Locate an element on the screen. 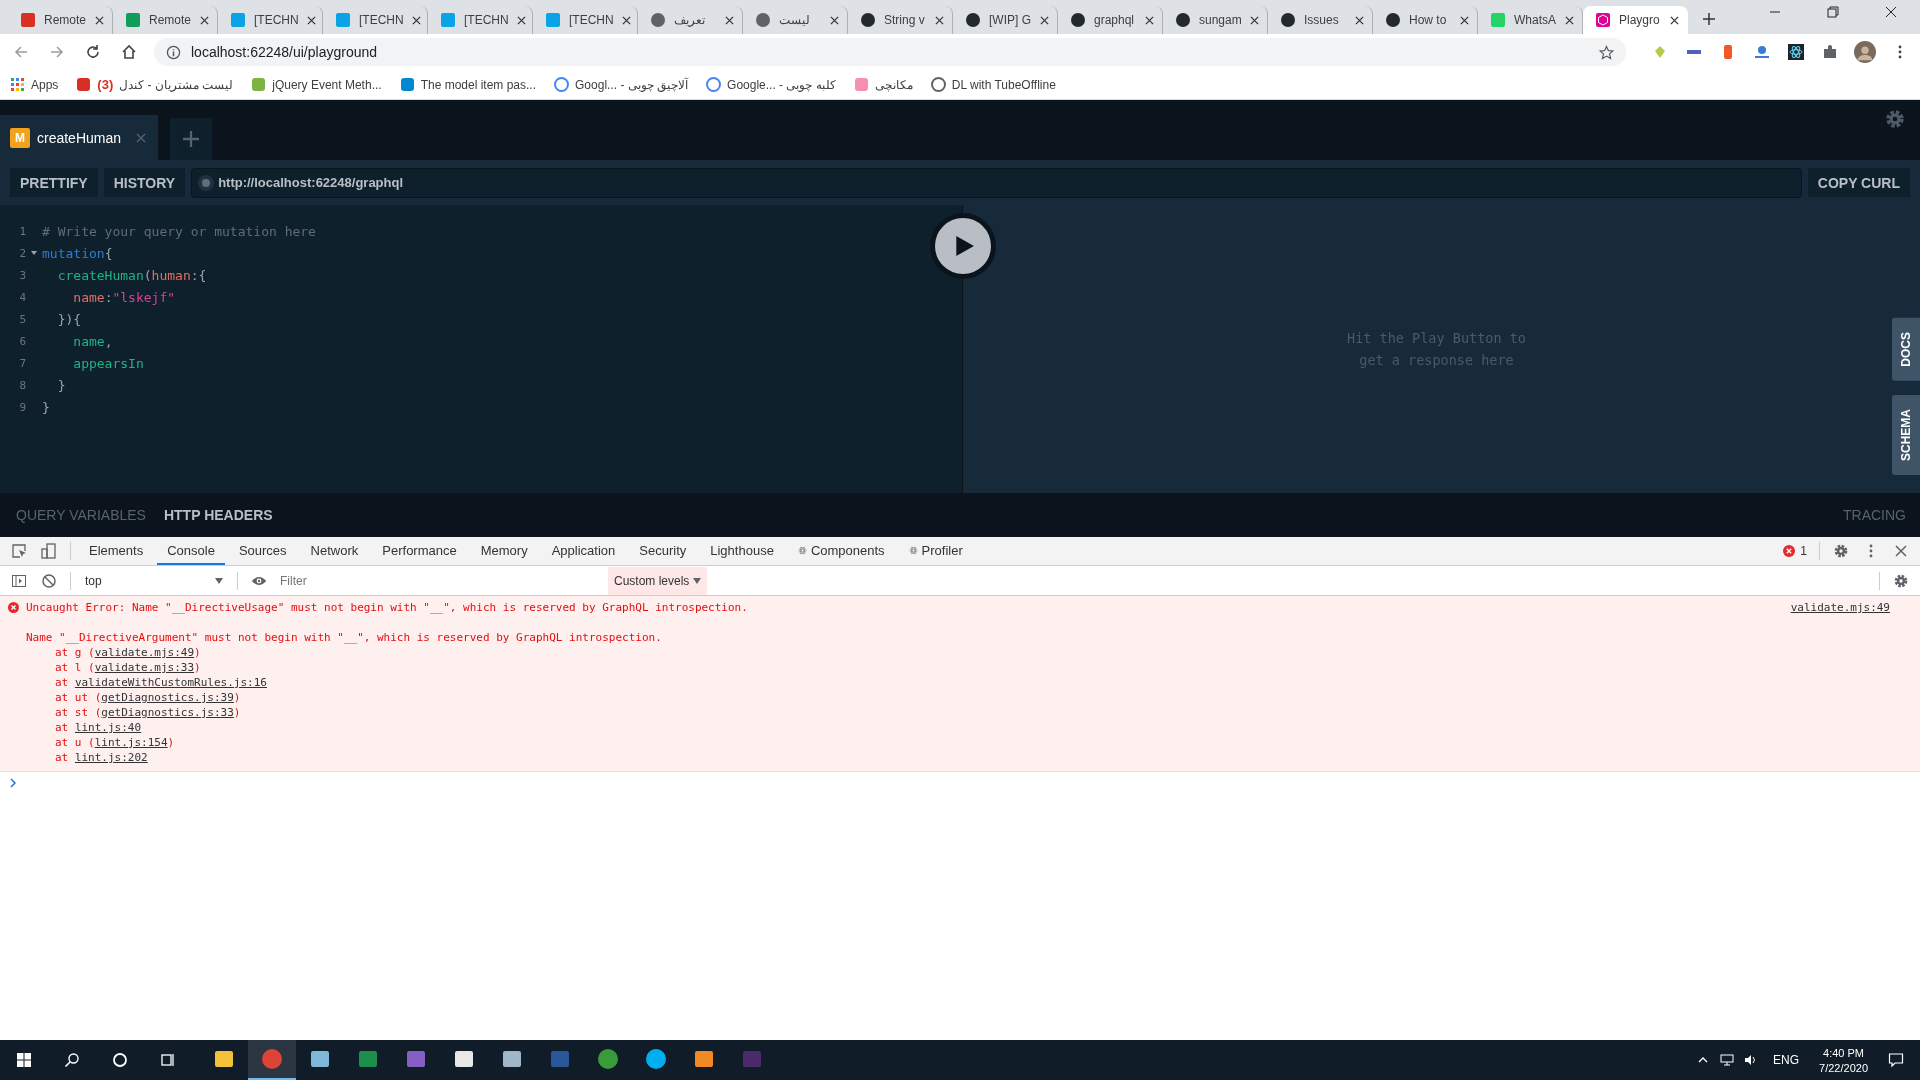  network-icon is located at coordinates (1727, 1060).